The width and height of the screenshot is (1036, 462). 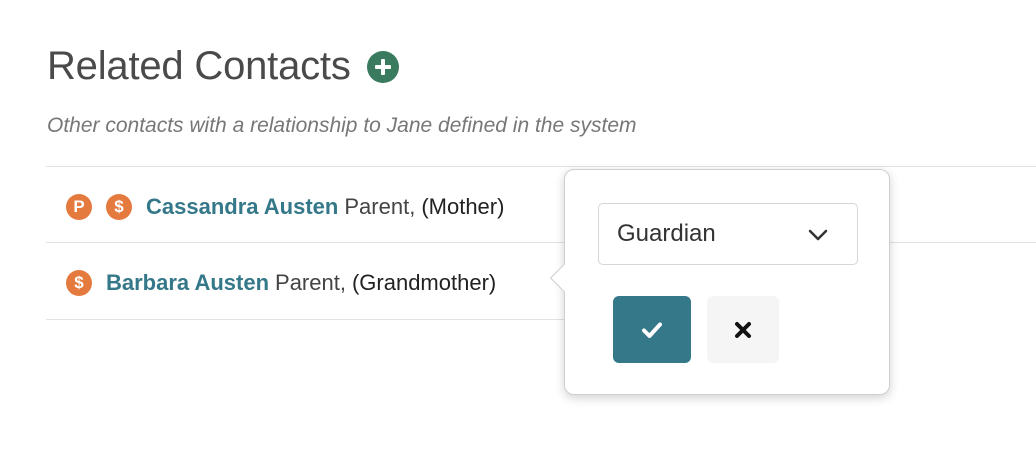 I want to click on contact-name-link: Barbara Austen, so click(x=187, y=283).